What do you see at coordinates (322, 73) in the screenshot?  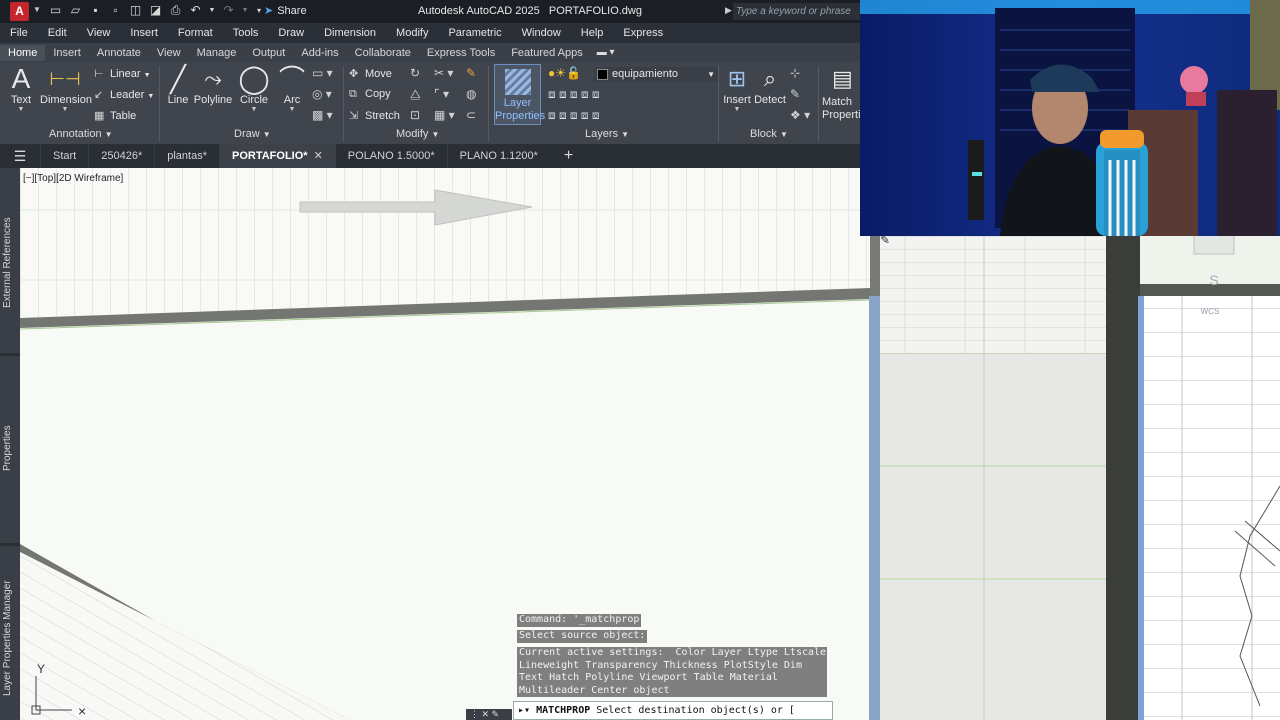 I see `rectangle-icon: ▭ ▾` at bounding box center [322, 73].